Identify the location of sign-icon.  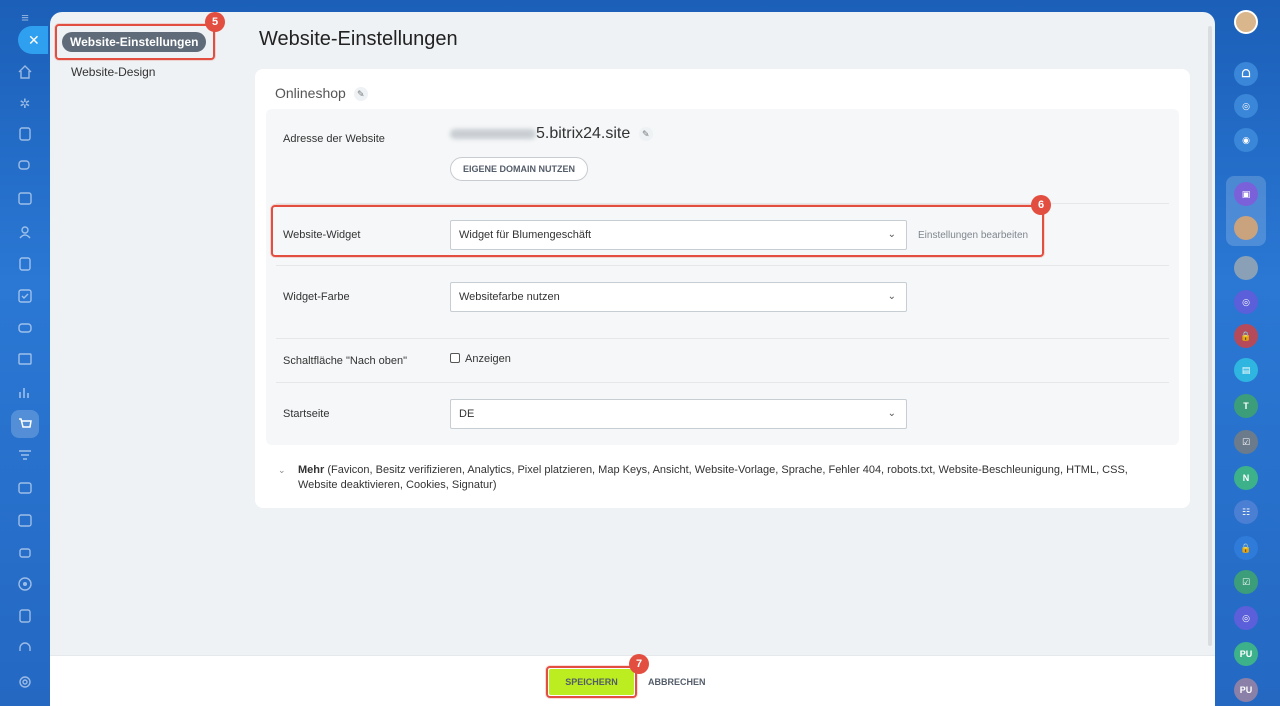
(25, 616).